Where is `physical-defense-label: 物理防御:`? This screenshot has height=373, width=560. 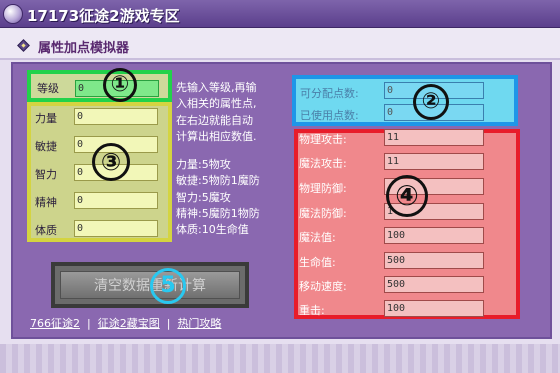
physical-defense-label: 物理防御: is located at coordinates (323, 188).